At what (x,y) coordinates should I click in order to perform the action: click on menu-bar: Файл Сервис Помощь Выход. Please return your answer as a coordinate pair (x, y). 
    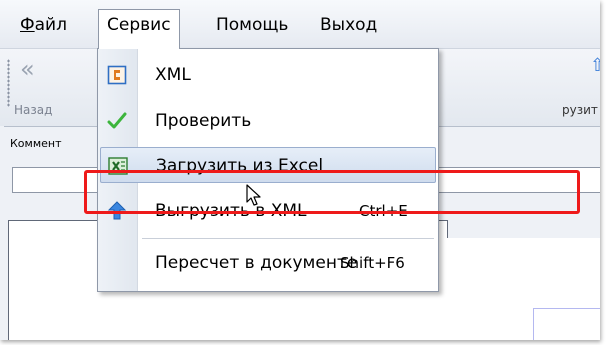
    Looking at the image, I should click on (300, 24).